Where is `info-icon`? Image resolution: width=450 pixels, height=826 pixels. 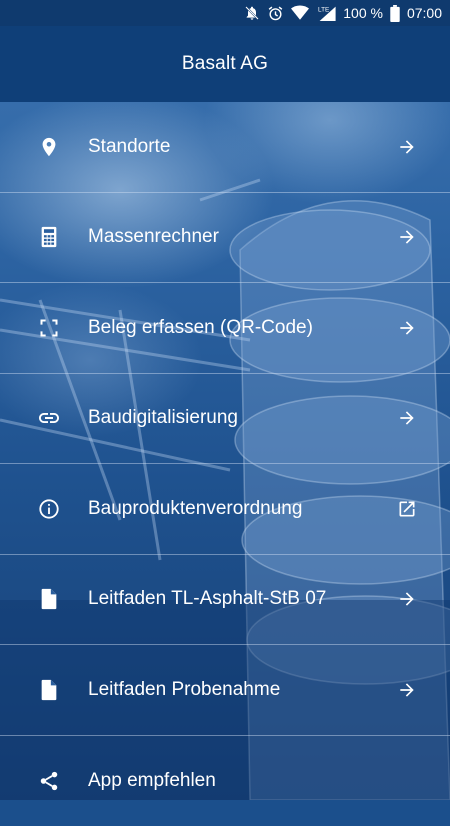 info-icon is located at coordinates (49, 509).